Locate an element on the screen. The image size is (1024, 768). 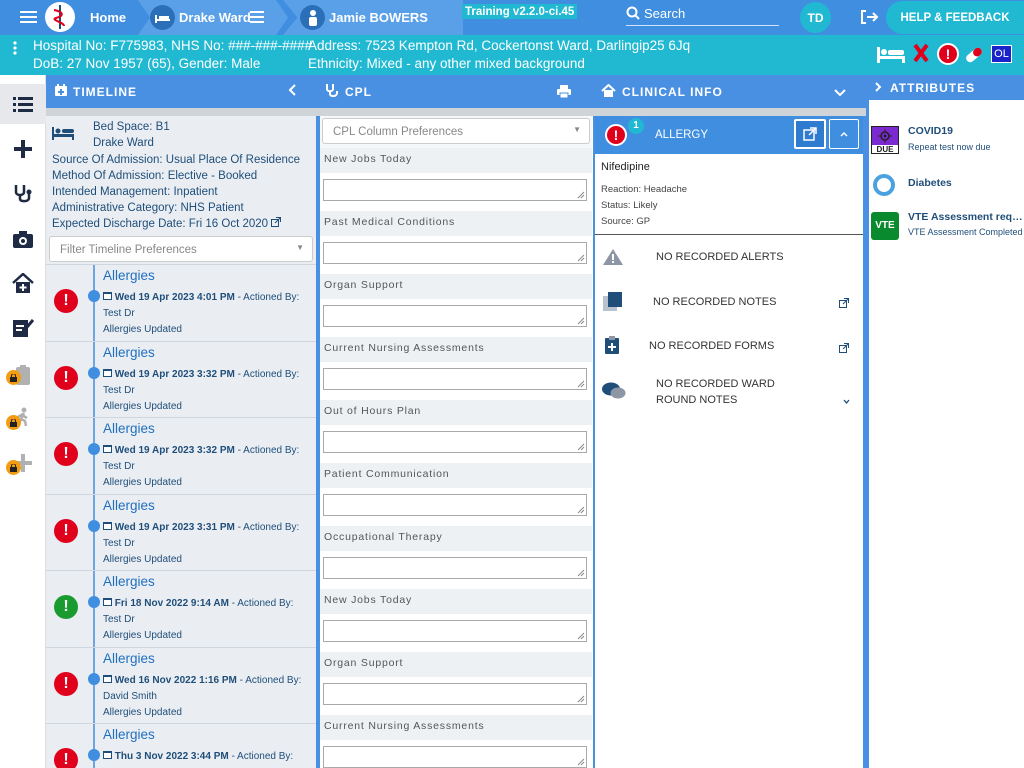
intended-management: Intended Management: Inpatient is located at coordinates (135, 192).